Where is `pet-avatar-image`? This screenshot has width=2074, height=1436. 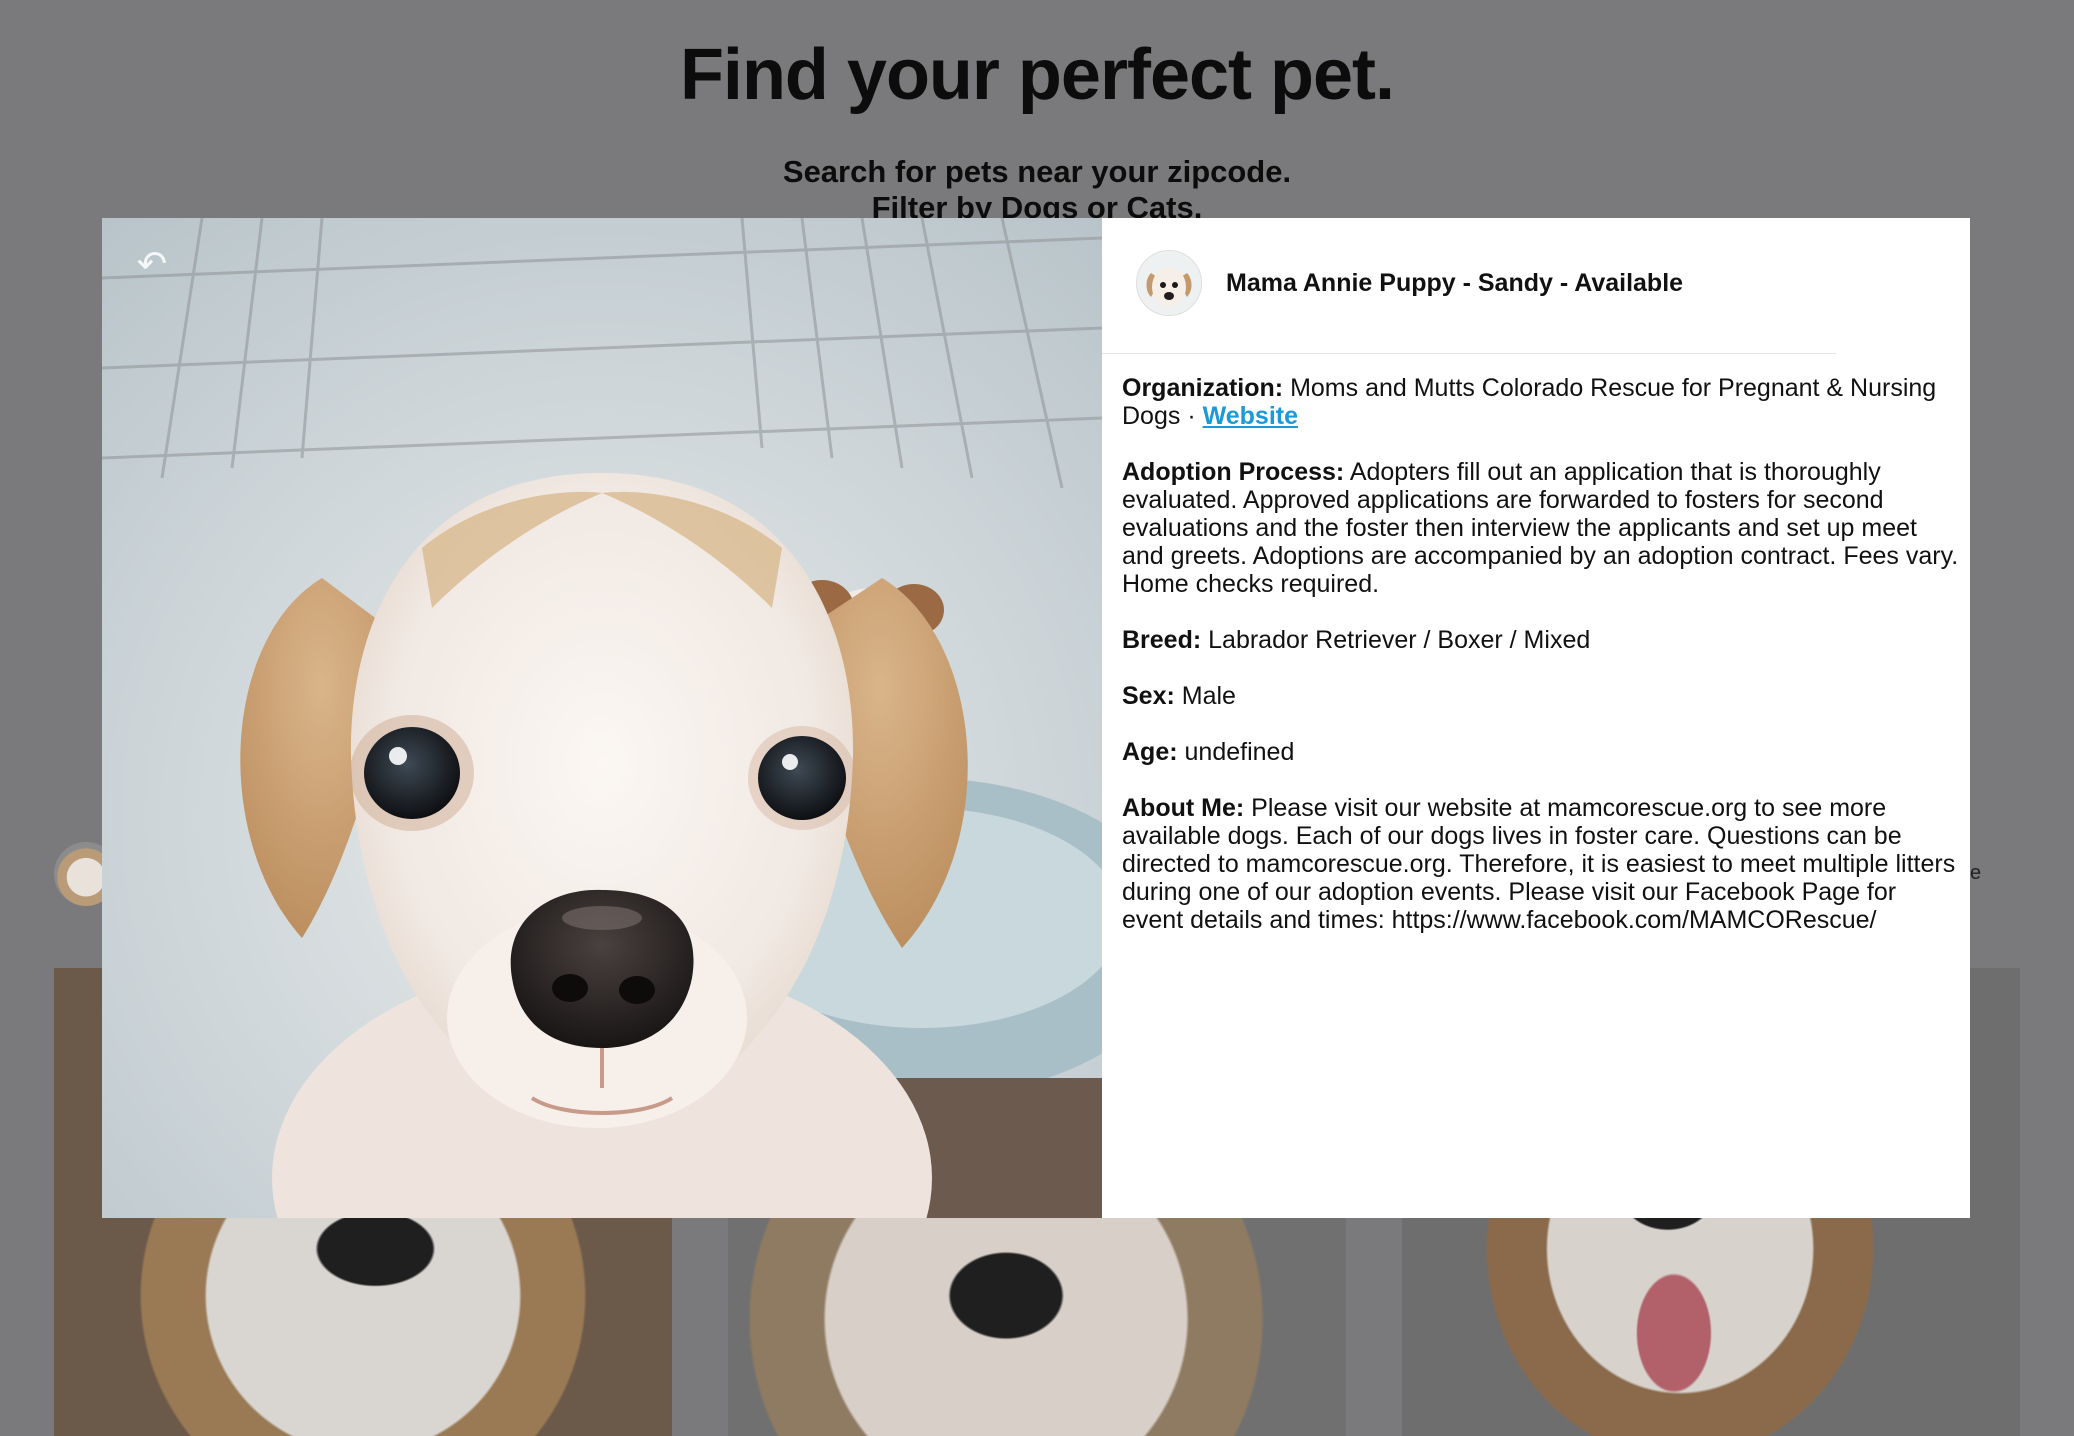
pet-avatar-image is located at coordinates (1169, 283).